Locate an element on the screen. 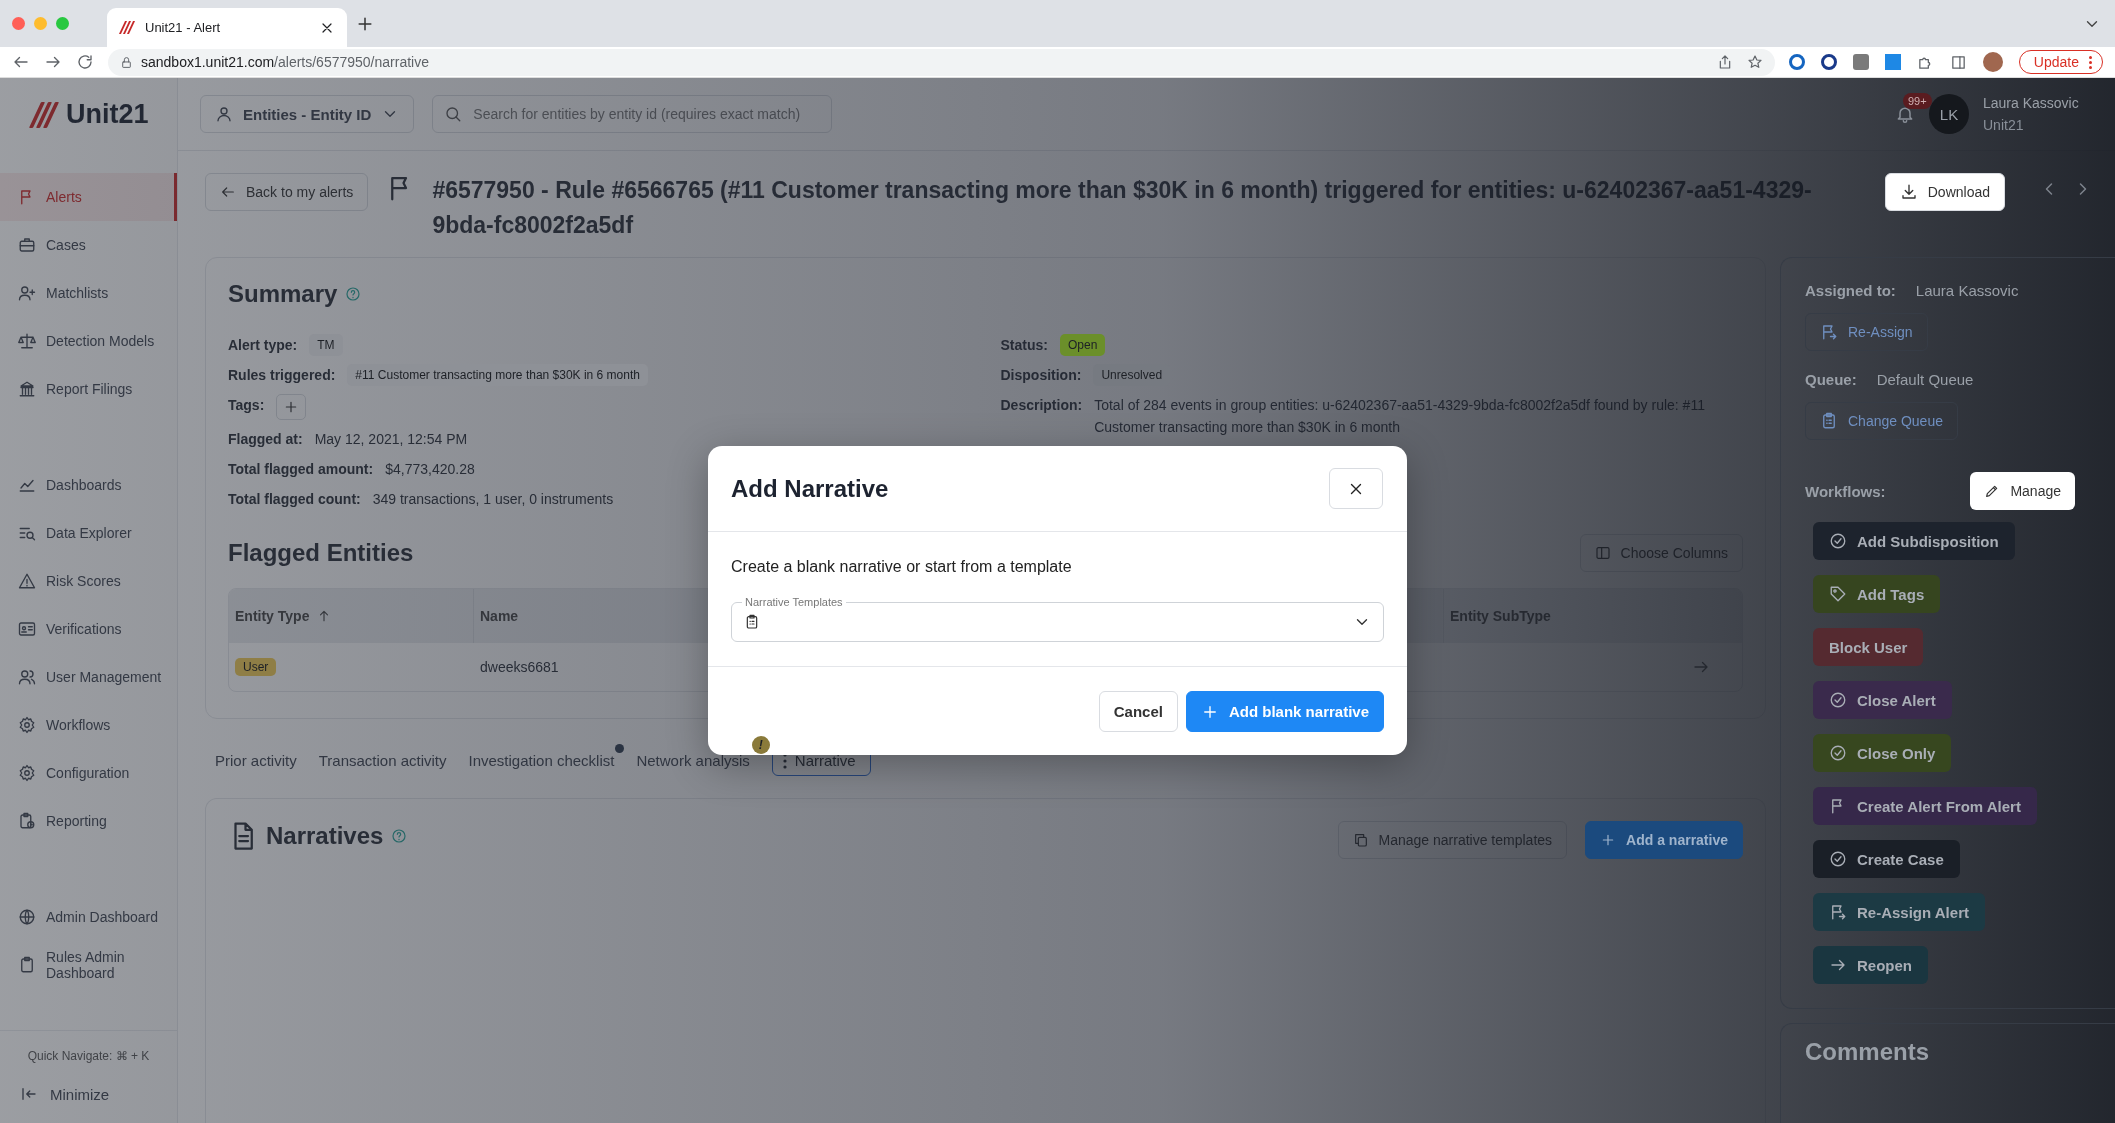 This screenshot has width=2115, height=1123. change-queue-button: Change Queue is located at coordinates (1881, 421).